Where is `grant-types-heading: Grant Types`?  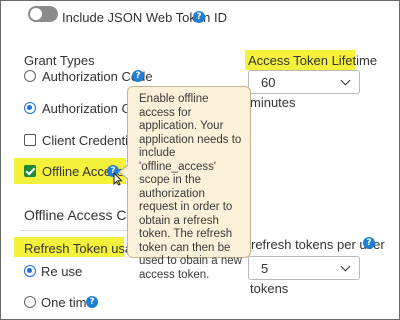
grant-types-heading: Grant Types is located at coordinates (59, 60).